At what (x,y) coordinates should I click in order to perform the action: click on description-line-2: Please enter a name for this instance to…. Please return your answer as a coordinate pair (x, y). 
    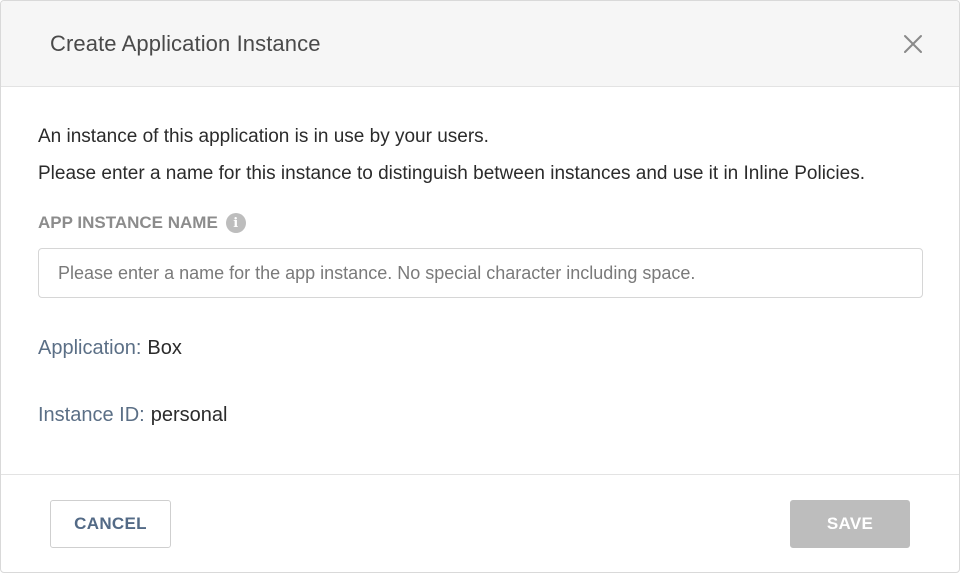
    Looking at the image, I should click on (451, 173).